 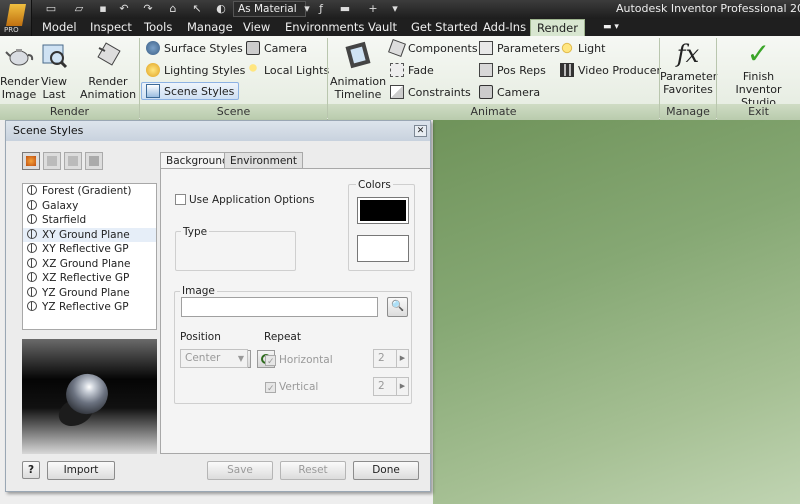 I want to click on list-item-label: XZ Reflective GP, so click(x=86, y=278).